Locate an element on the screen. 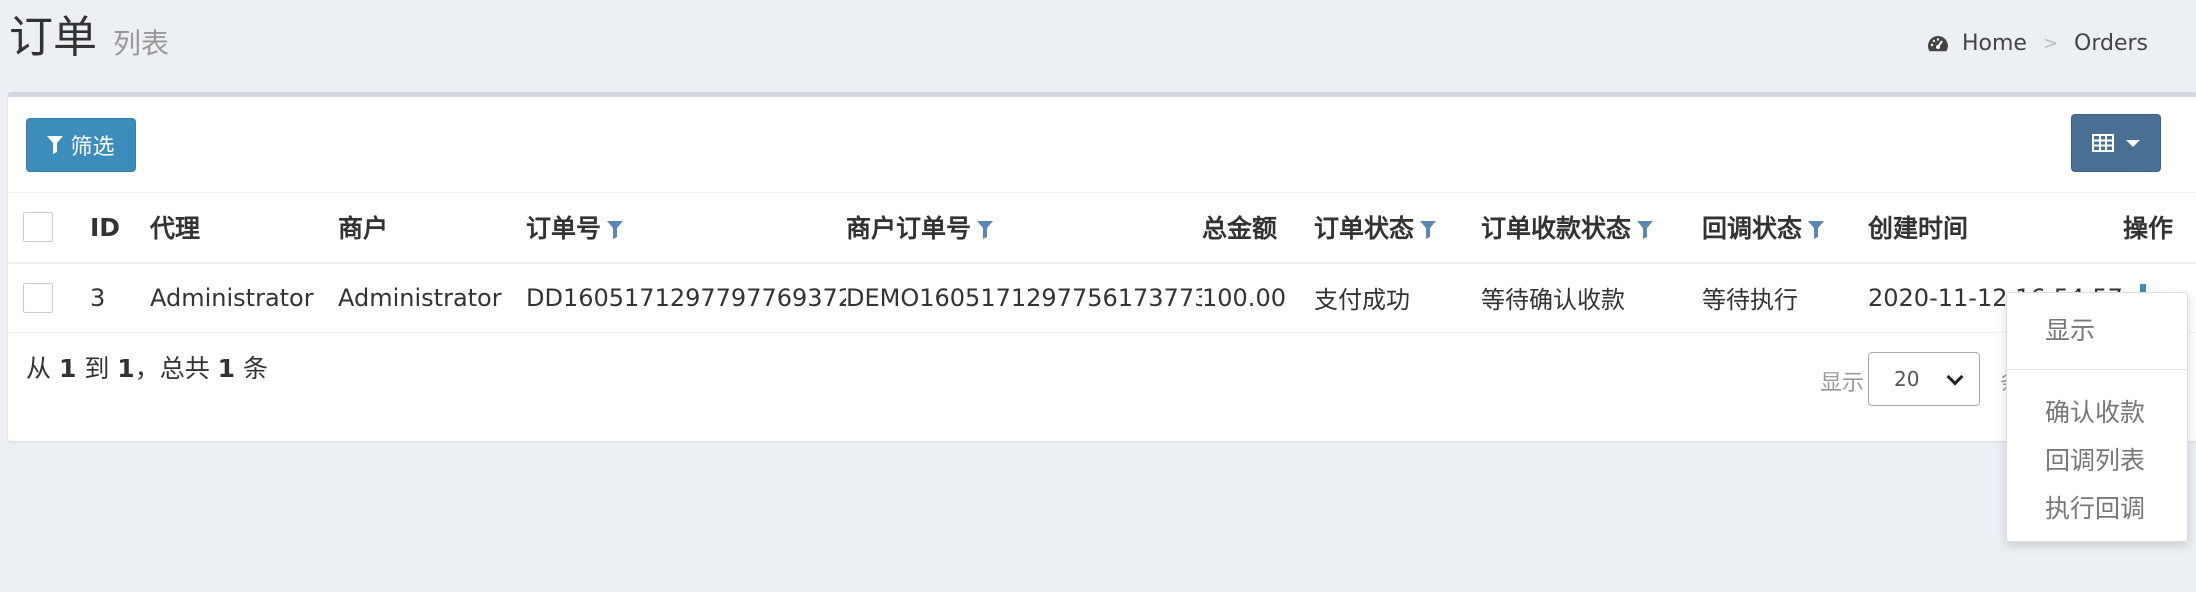 Image resolution: width=2196 pixels, height=592 pixels. cell-order-status: 支付成功 is located at coordinates (1362, 300).